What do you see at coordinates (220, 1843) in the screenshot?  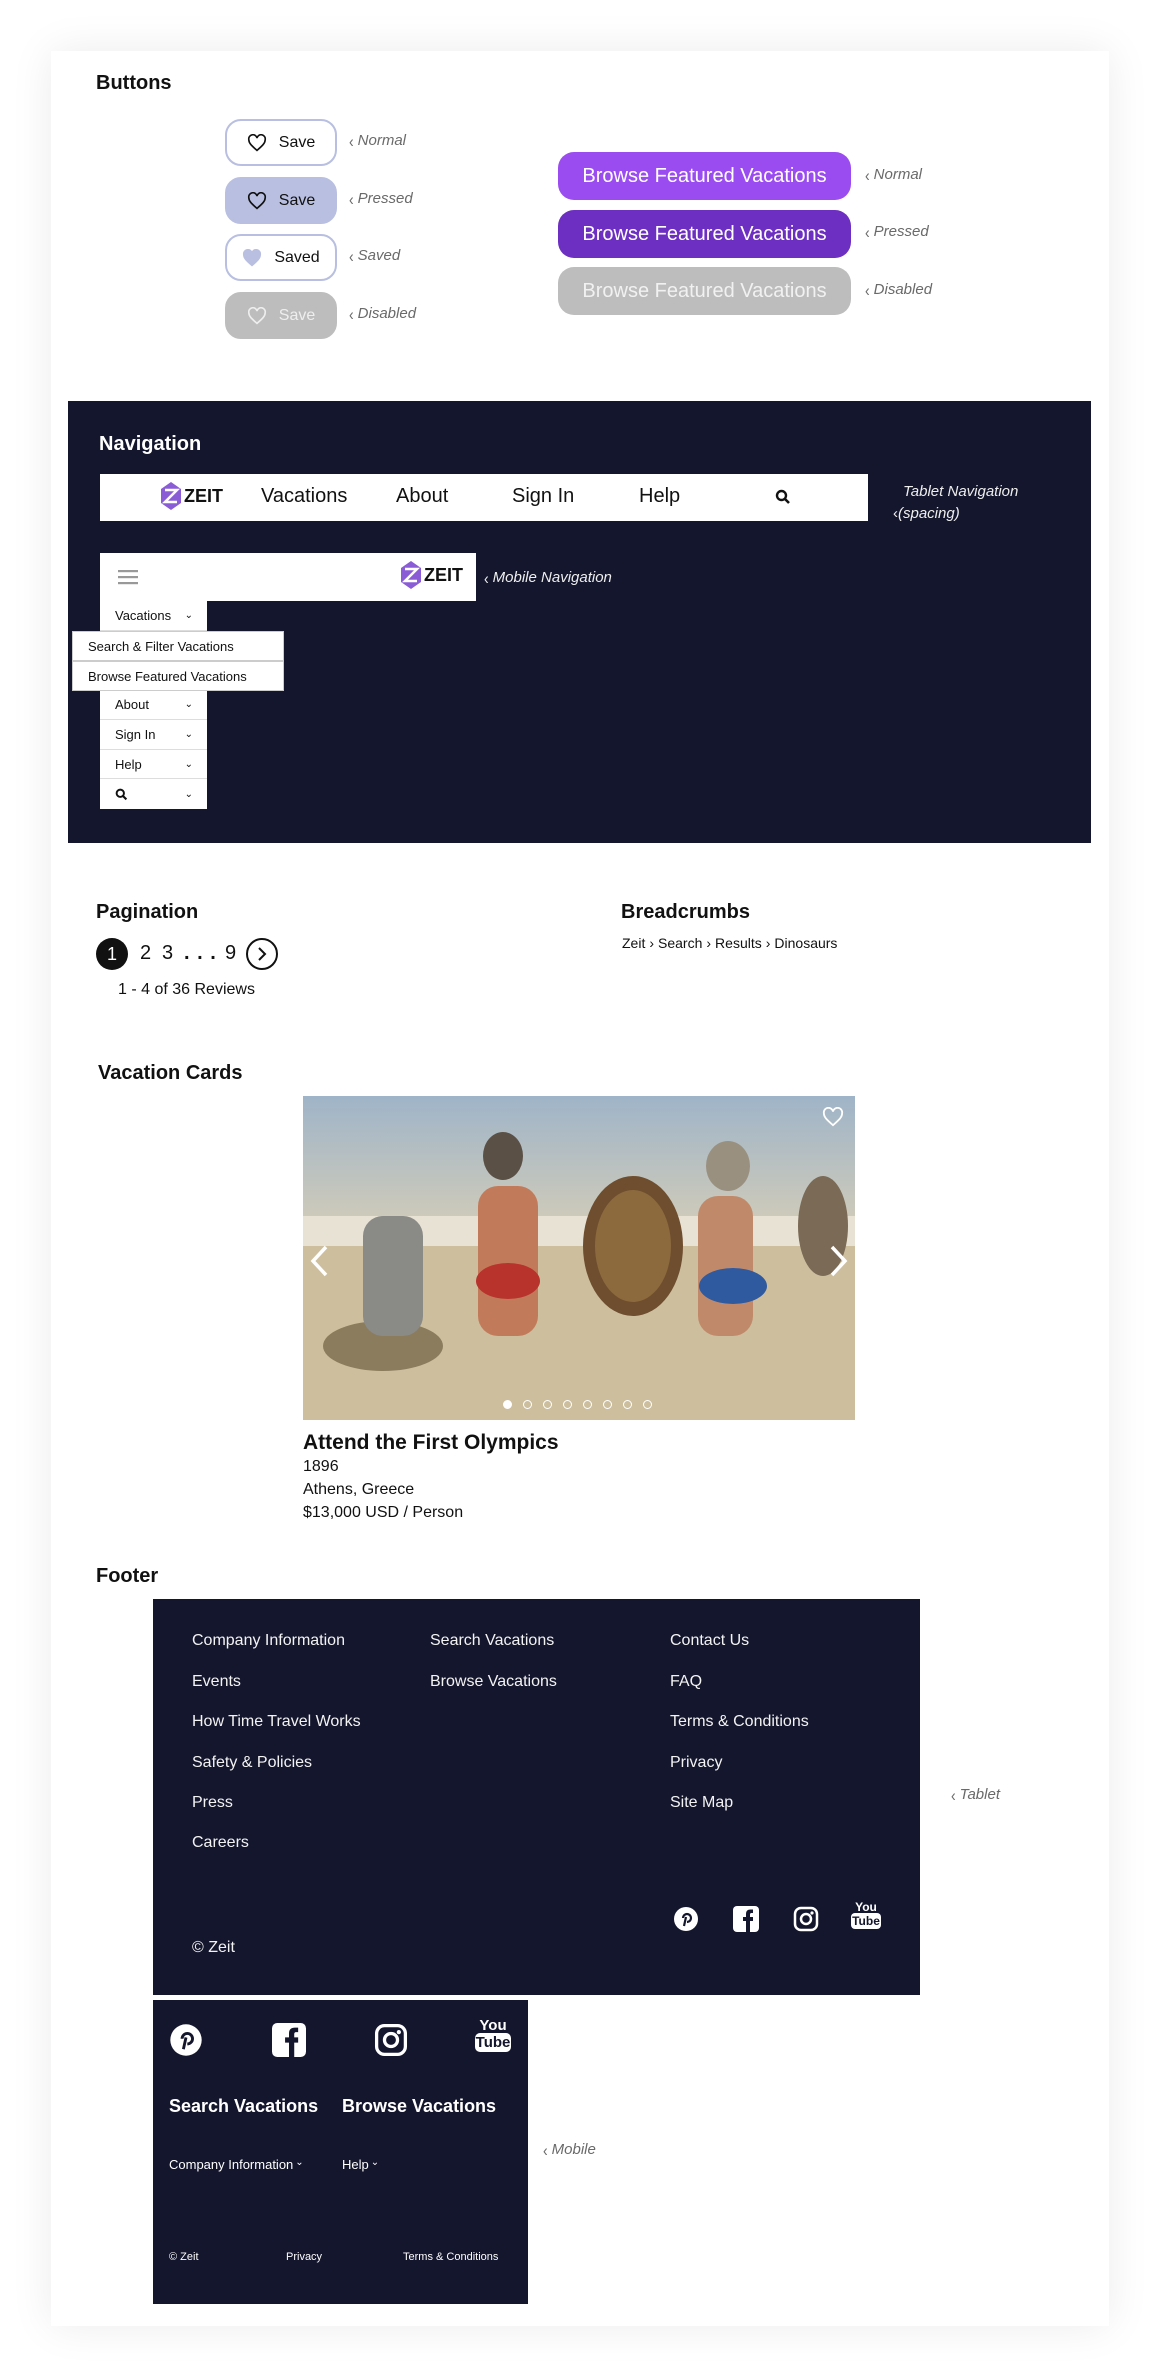 I see `footer-link: Careers` at bounding box center [220, 1843].